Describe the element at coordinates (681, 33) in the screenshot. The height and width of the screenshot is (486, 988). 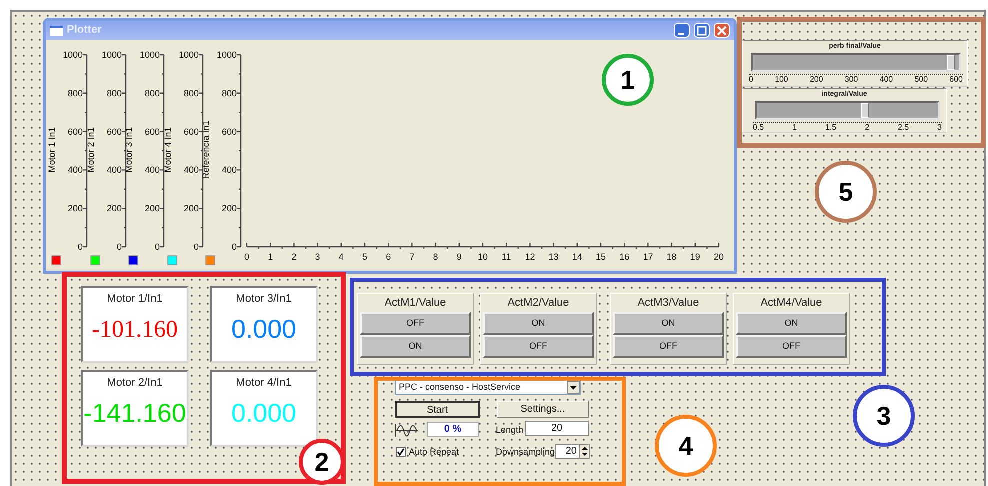
I see `minimize-icon` at that location.